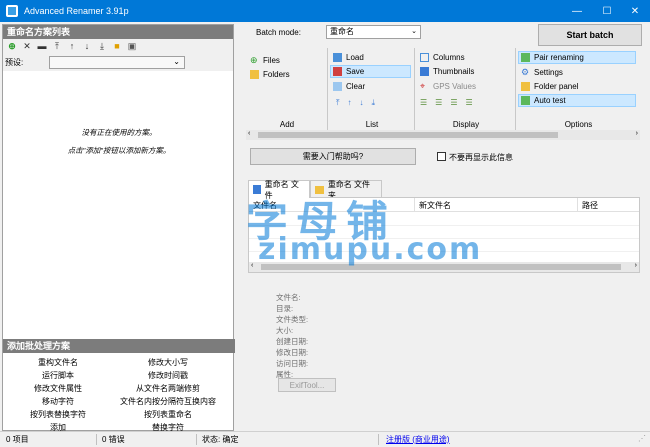 The image size is (650, 447). What do you see at coordinates (373, 32) in the screenshot?
I see `batch-mode-select: 重命名 ⌄` at bounding box center [373, 32].